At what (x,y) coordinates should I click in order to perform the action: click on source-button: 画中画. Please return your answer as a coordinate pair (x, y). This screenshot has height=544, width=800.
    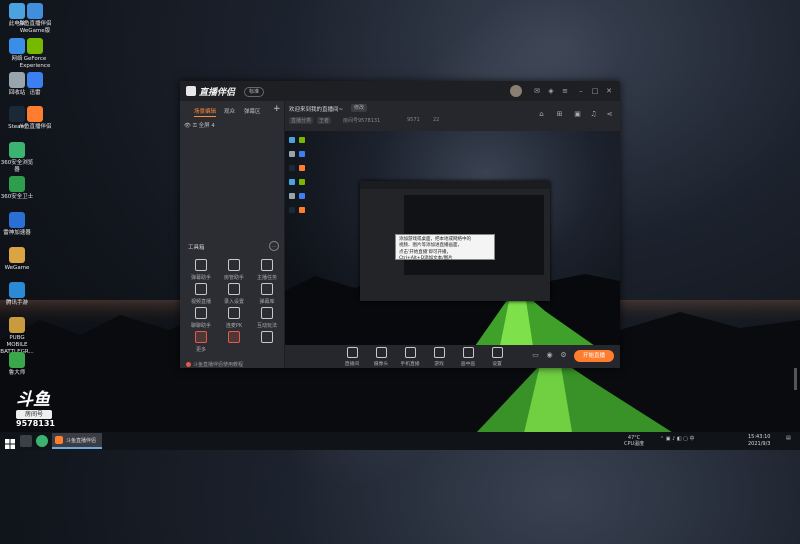
    Looking at the image, I should click on (468, 357).